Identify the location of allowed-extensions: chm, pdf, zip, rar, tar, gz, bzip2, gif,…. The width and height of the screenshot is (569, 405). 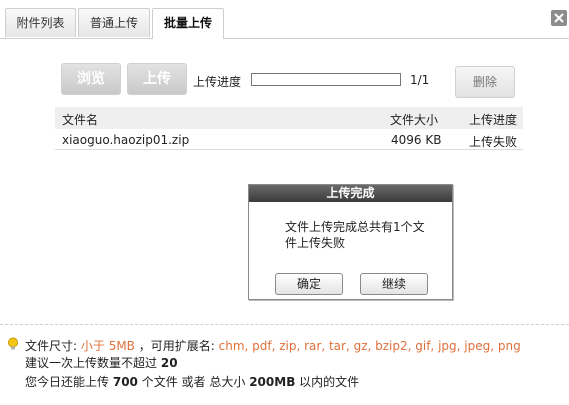
(369, 346).